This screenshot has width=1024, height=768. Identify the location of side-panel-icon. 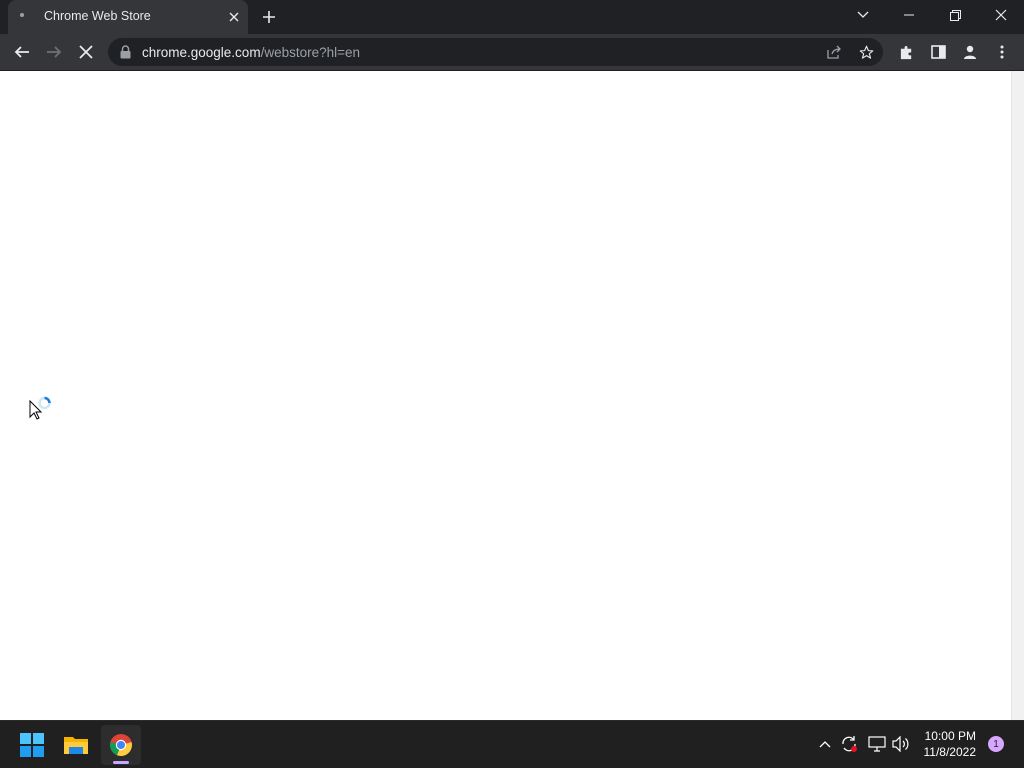
(938, 52).